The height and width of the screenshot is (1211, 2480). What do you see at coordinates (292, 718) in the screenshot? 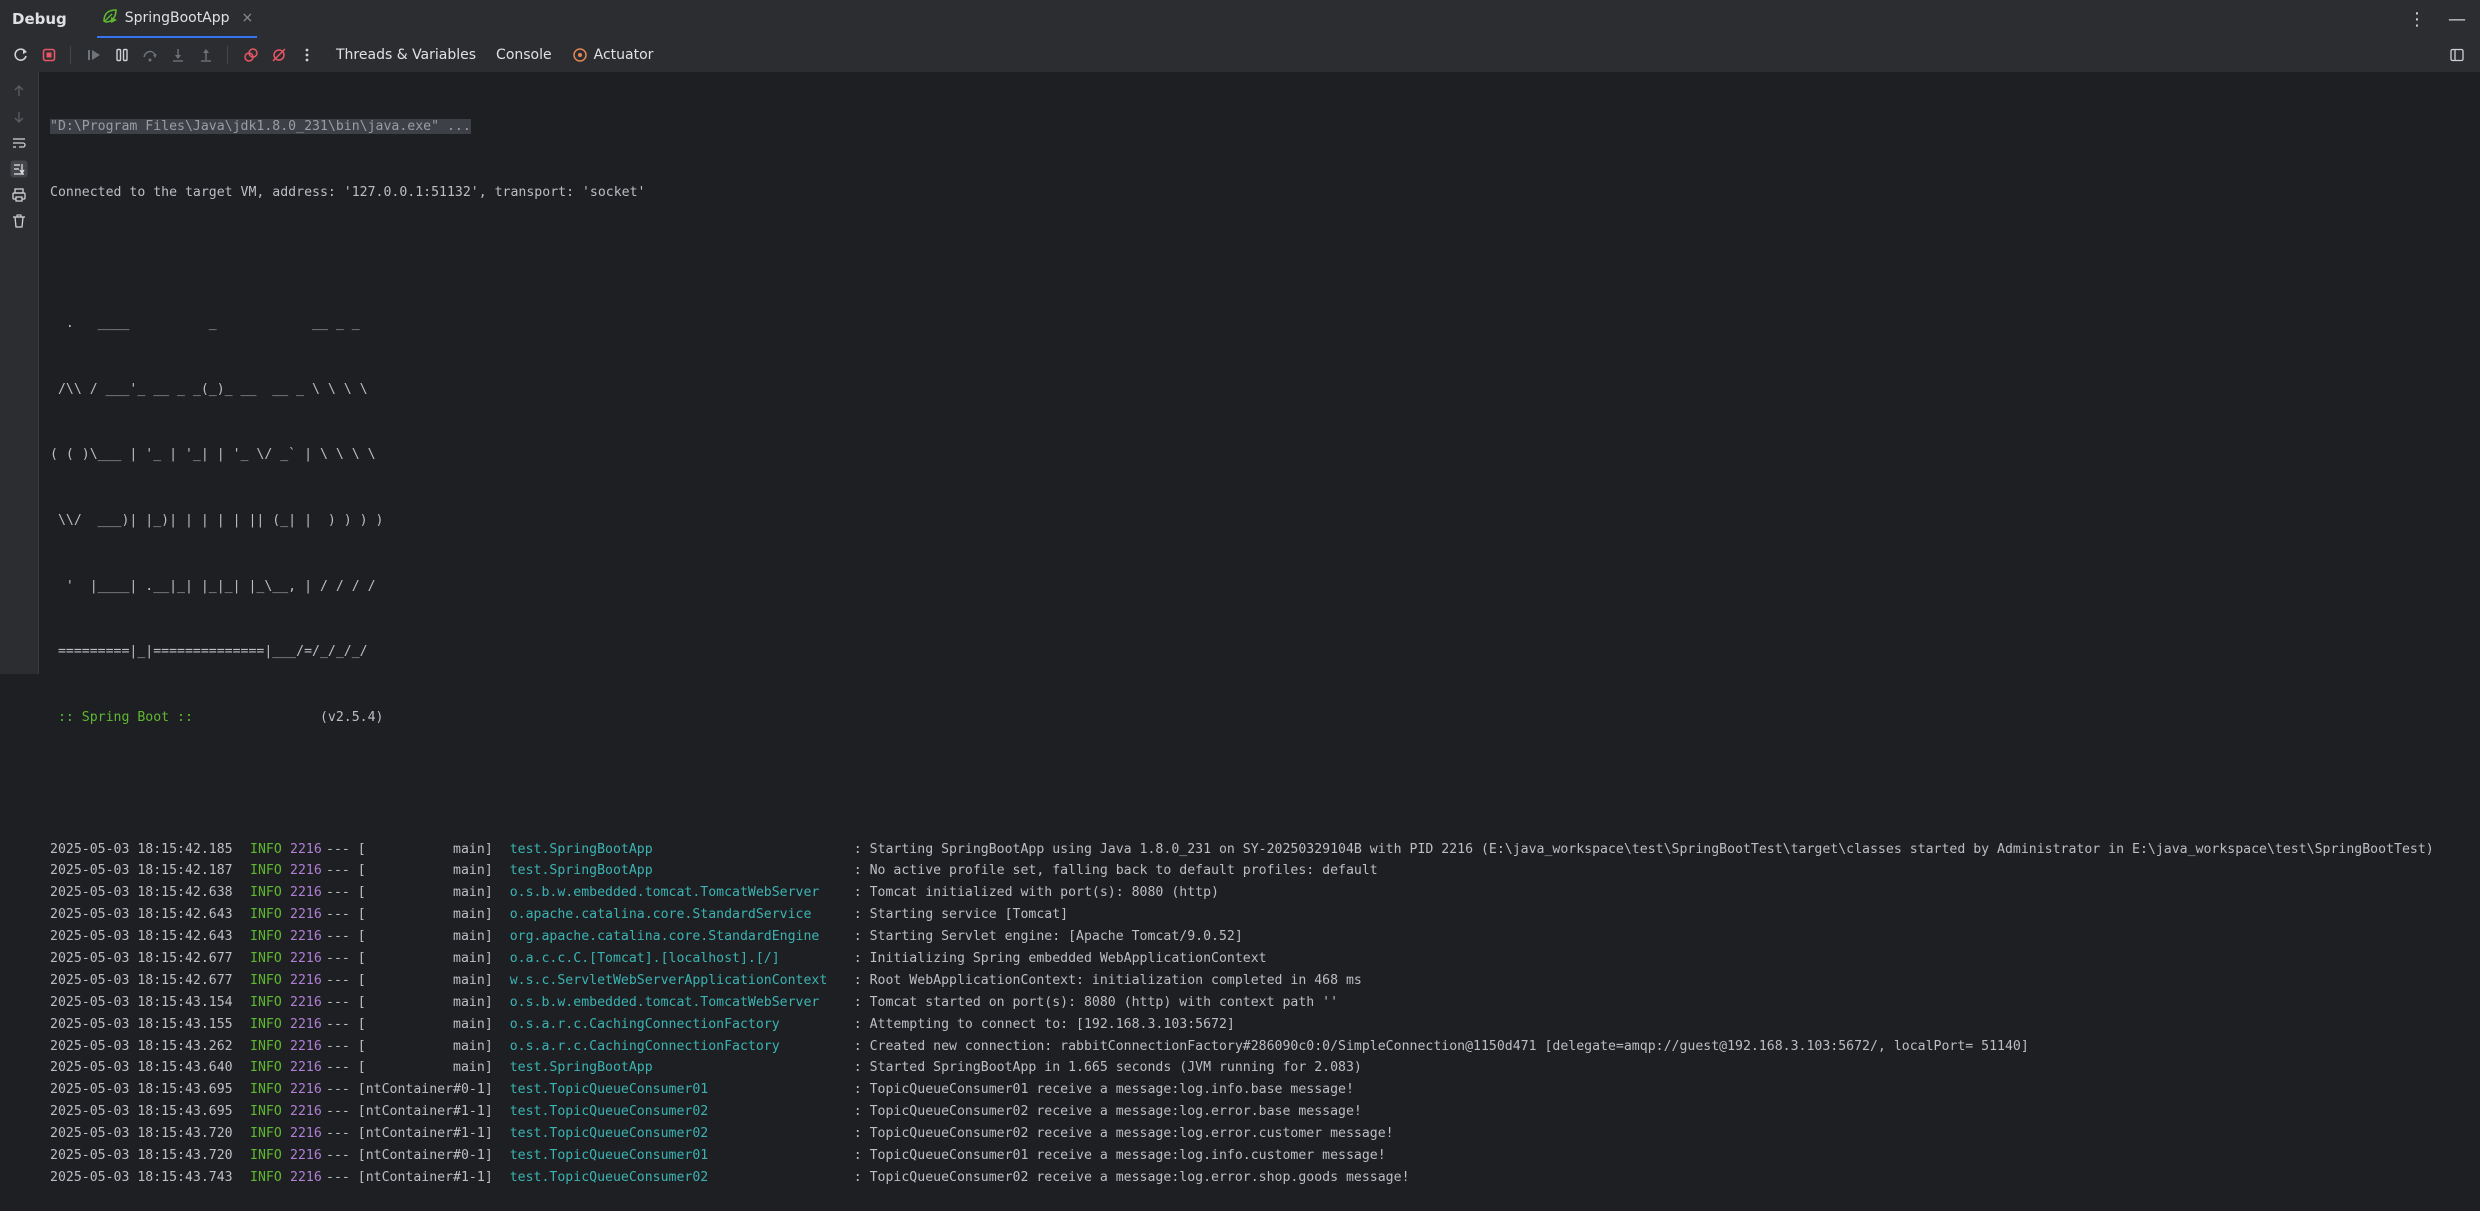
I see `spring-boot-version: (v2.5.4)` at bounding box center [292, 718].